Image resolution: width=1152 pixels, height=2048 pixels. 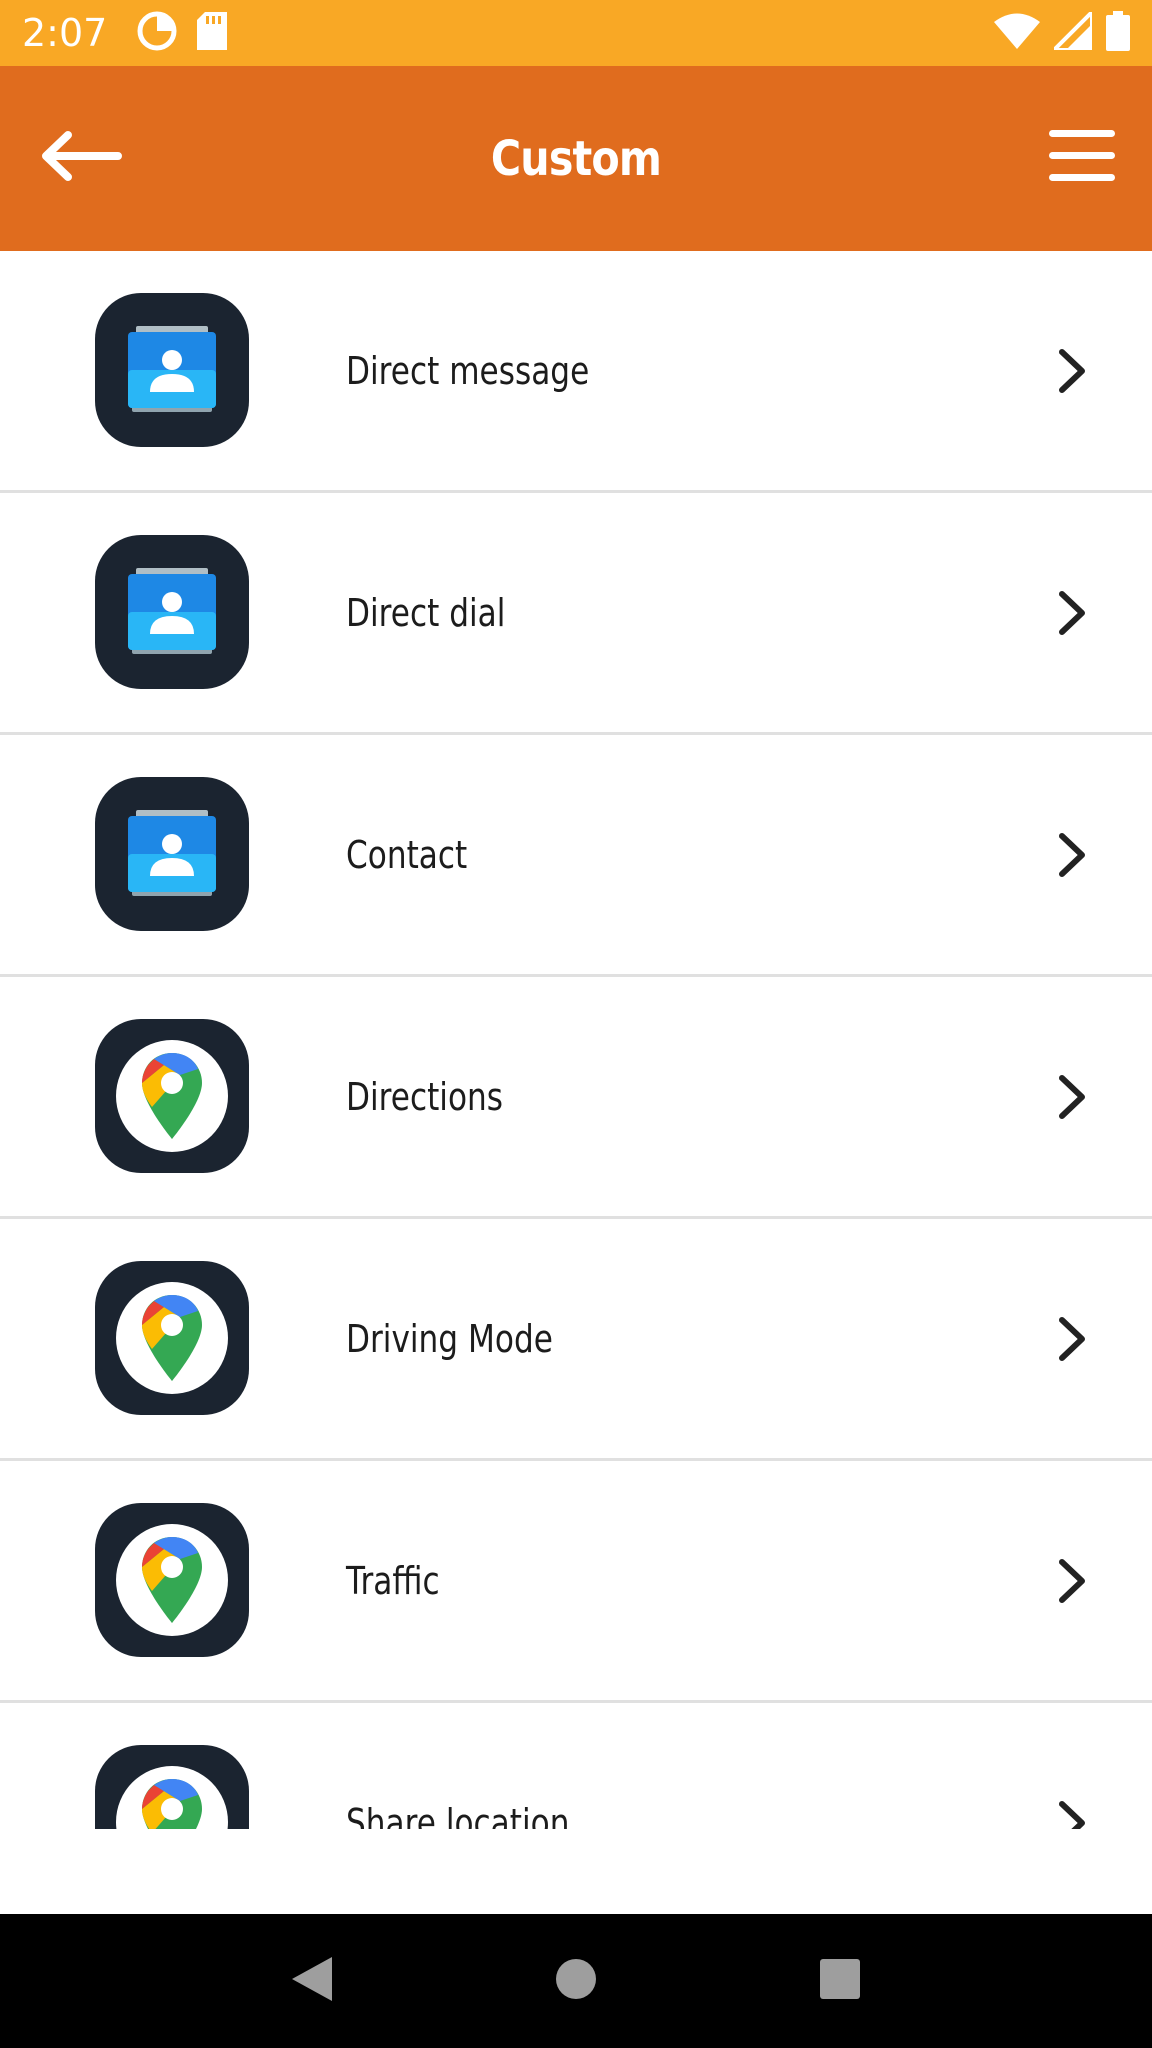 What do you see at coordinates (458, 1815) in the screenshot?
I see `list-item-label: Share location` at bounding box center [458, 1815].